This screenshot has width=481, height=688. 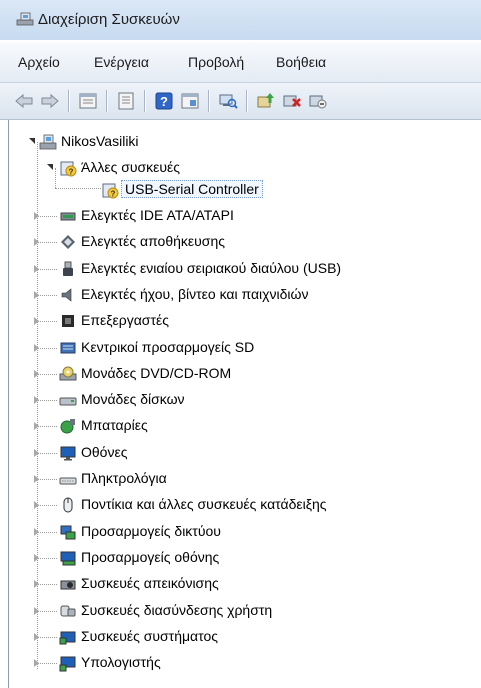 I want to click on tree-item-other-devices: ? Άλλες συσκευές, so click(x=245, y=168).